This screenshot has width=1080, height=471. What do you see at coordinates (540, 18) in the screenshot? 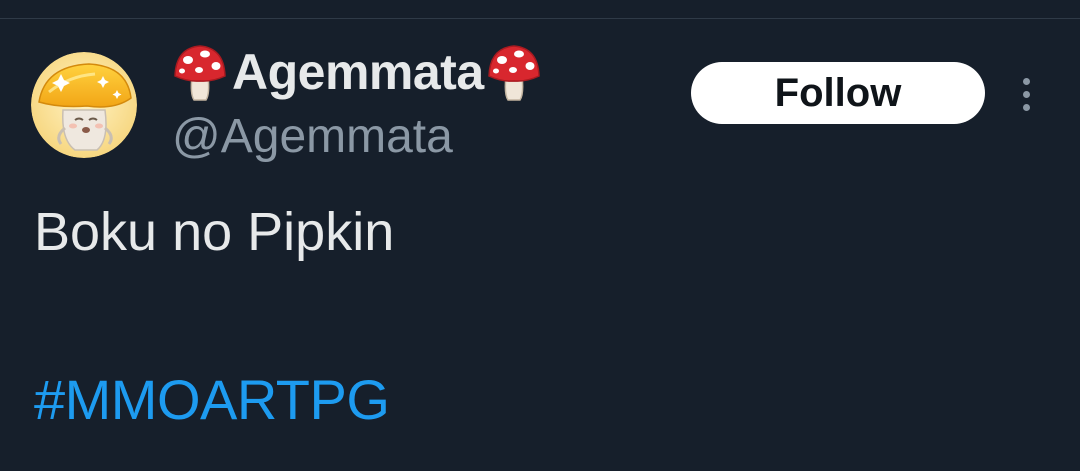
I see `divider` at bounding box center [540, 18].